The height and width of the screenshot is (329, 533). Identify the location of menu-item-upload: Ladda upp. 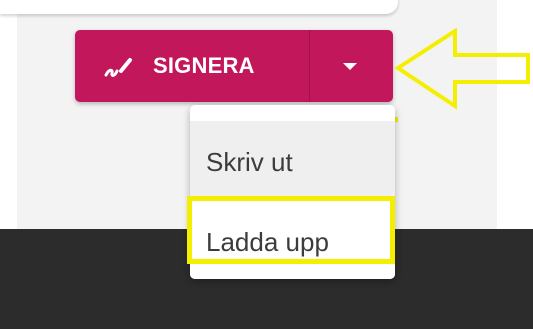
(292, 240).